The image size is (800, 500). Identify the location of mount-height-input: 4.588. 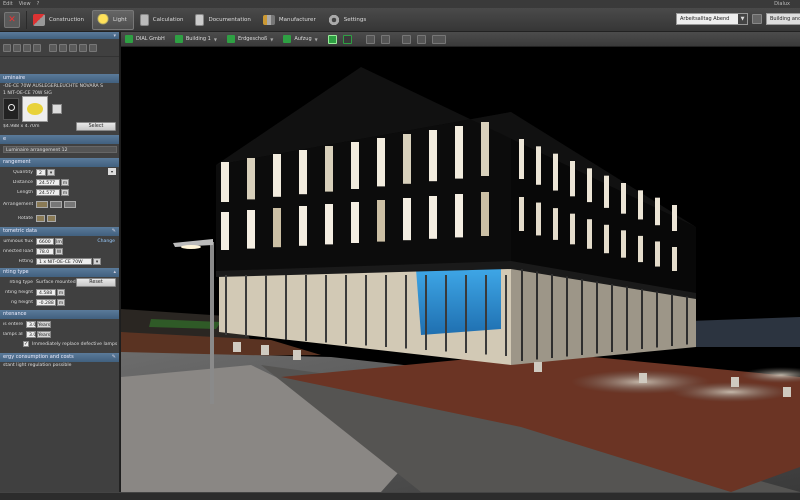
(46, 292).